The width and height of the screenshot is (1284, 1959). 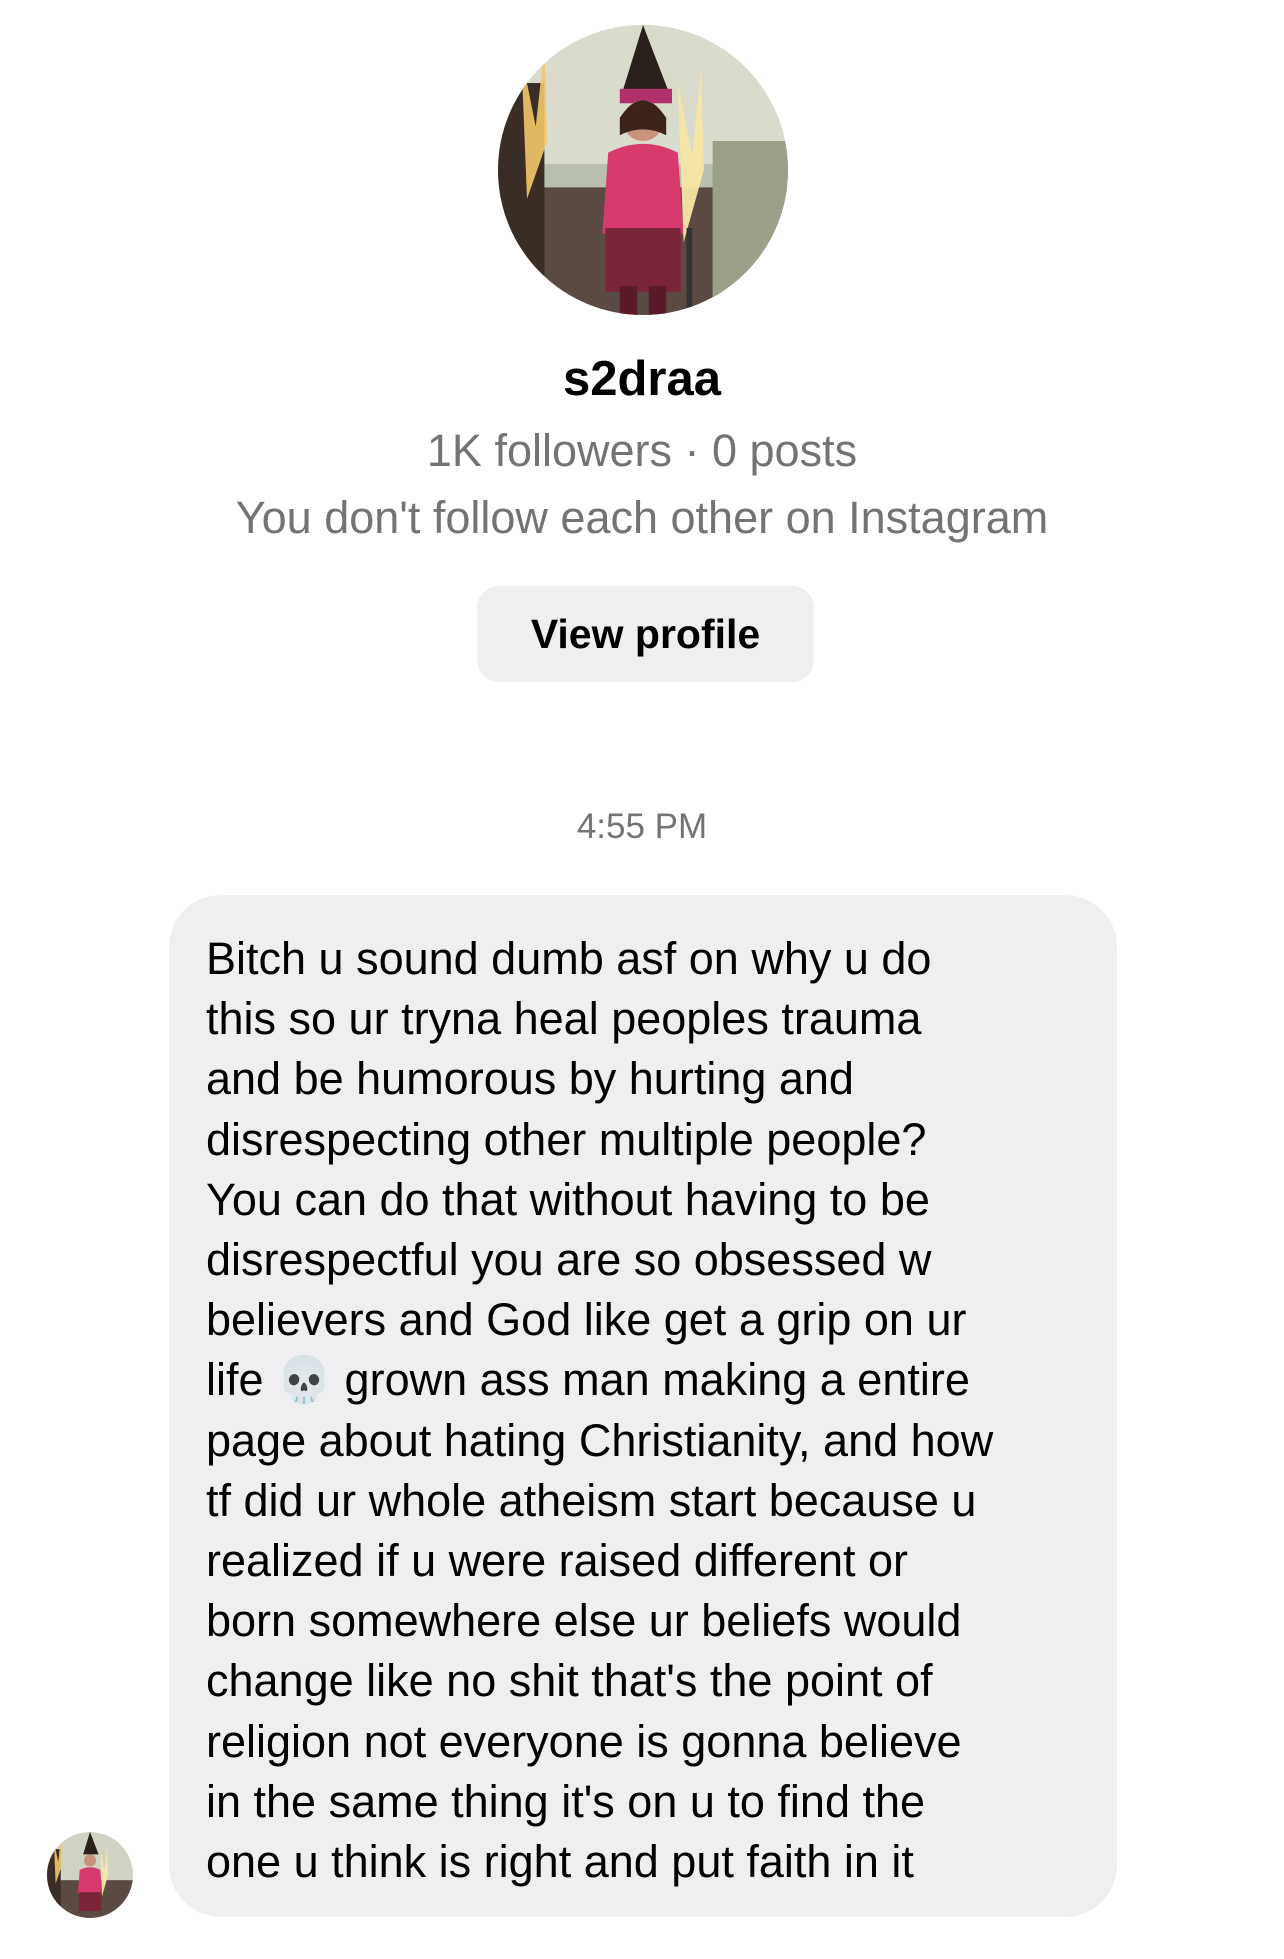 I want to click on view-profile-button: View profile, so click(x=645, y=634).